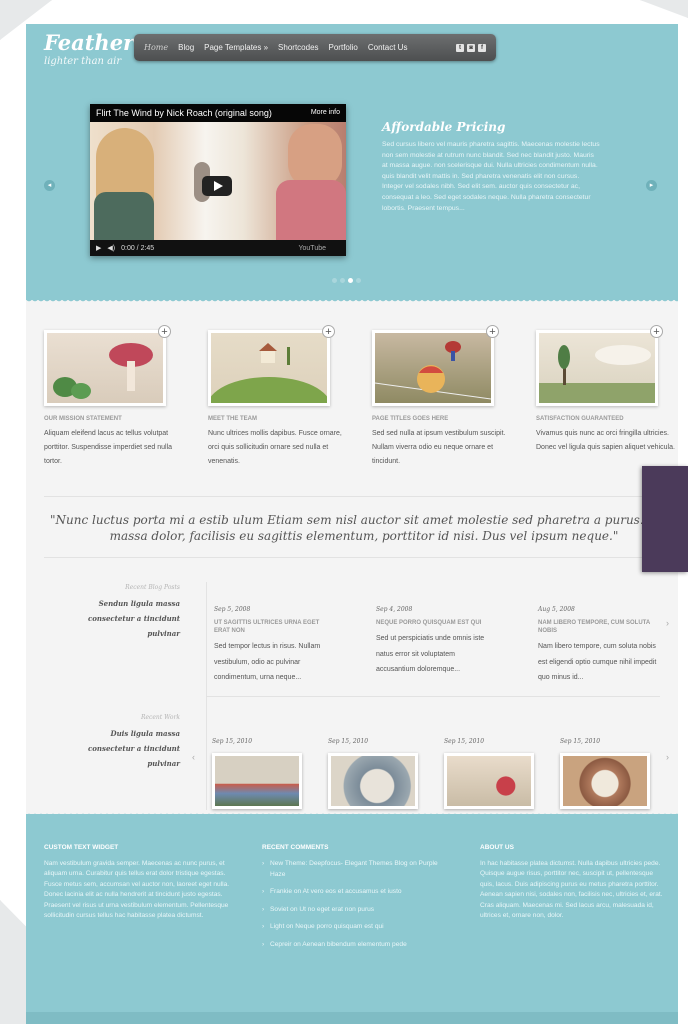 The height and width of the screenshot is (1024, 688). I want to click on nav-shortcodes: Shortcodes, so click(298, 47).